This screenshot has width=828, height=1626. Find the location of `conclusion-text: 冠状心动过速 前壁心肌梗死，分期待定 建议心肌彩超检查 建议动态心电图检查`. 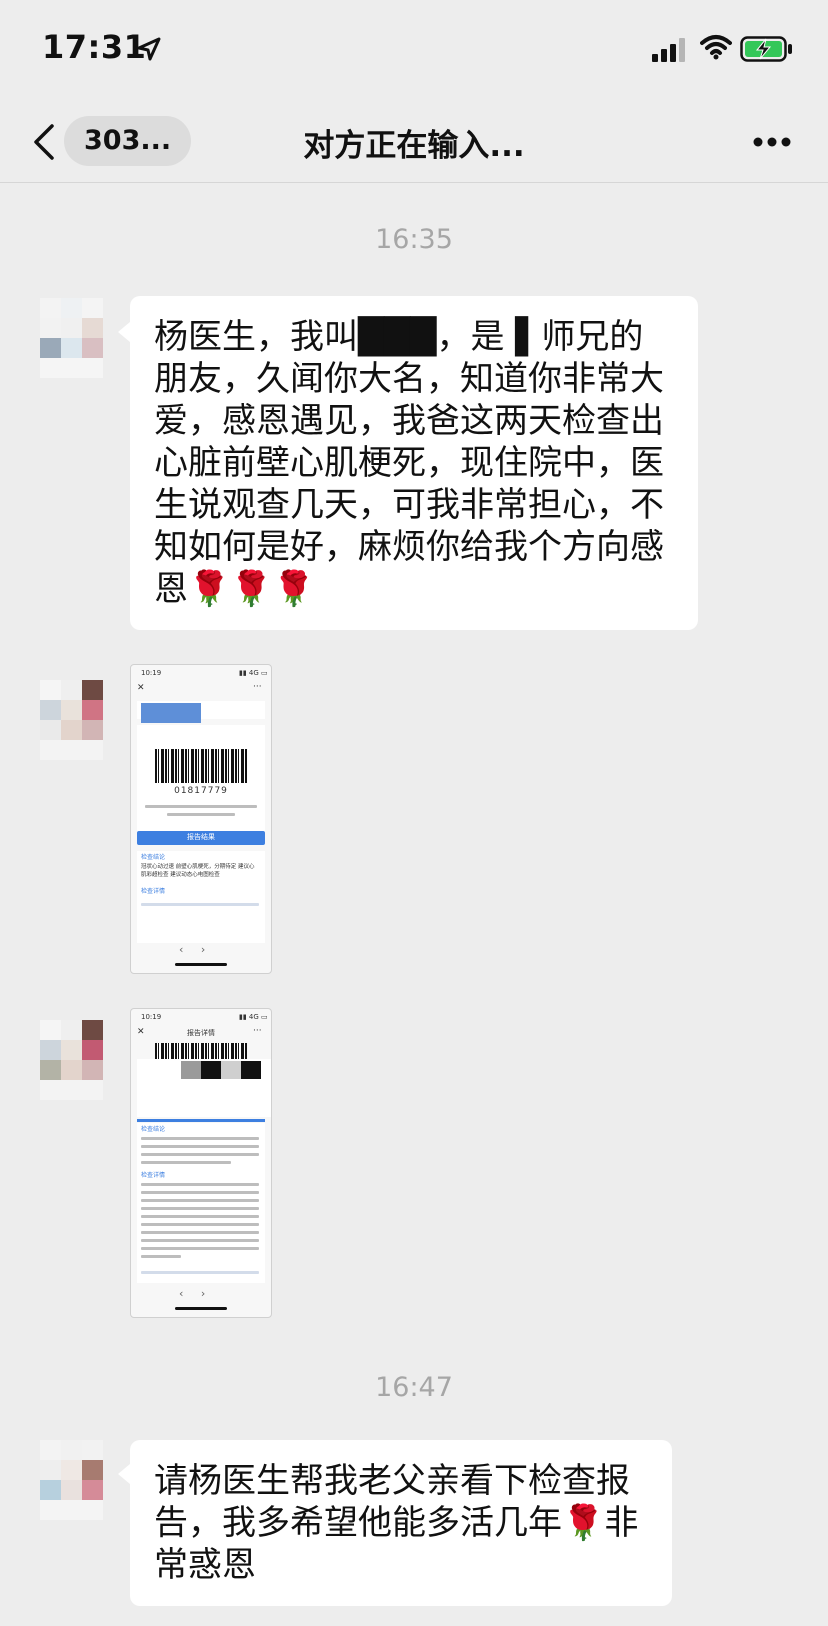

conclusion-text: 冠状心动过速 前壁心肌梗死，分期待定 建议心肌彩超检查 建议动态心电图检查 is located at coordinates (198, 871).